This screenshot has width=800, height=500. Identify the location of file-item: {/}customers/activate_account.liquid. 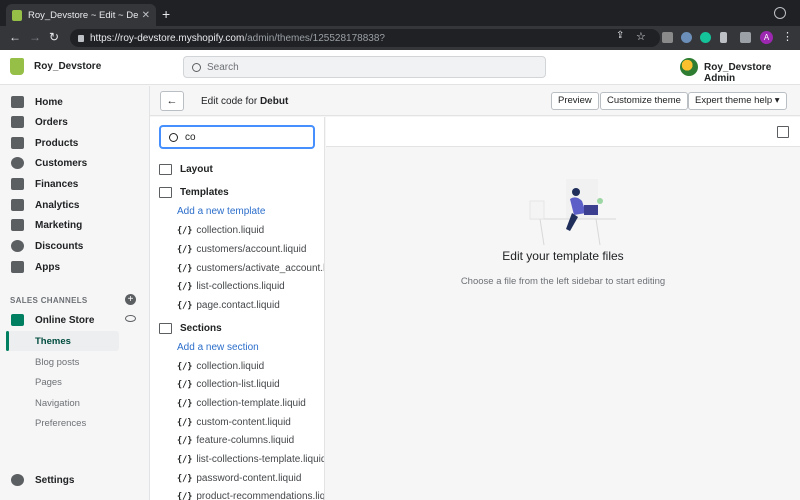
(251, 268).